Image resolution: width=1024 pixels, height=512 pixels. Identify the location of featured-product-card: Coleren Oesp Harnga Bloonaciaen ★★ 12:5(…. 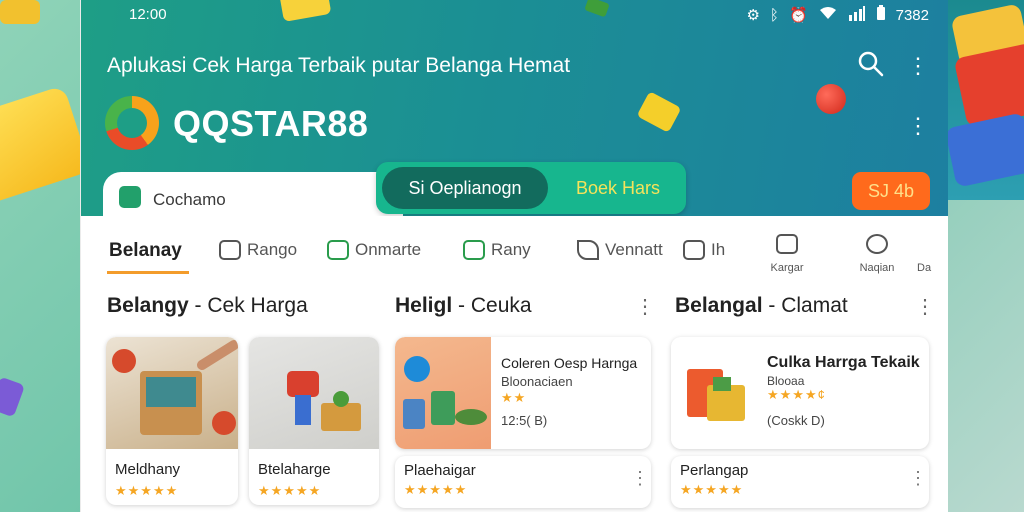
(523, 393).